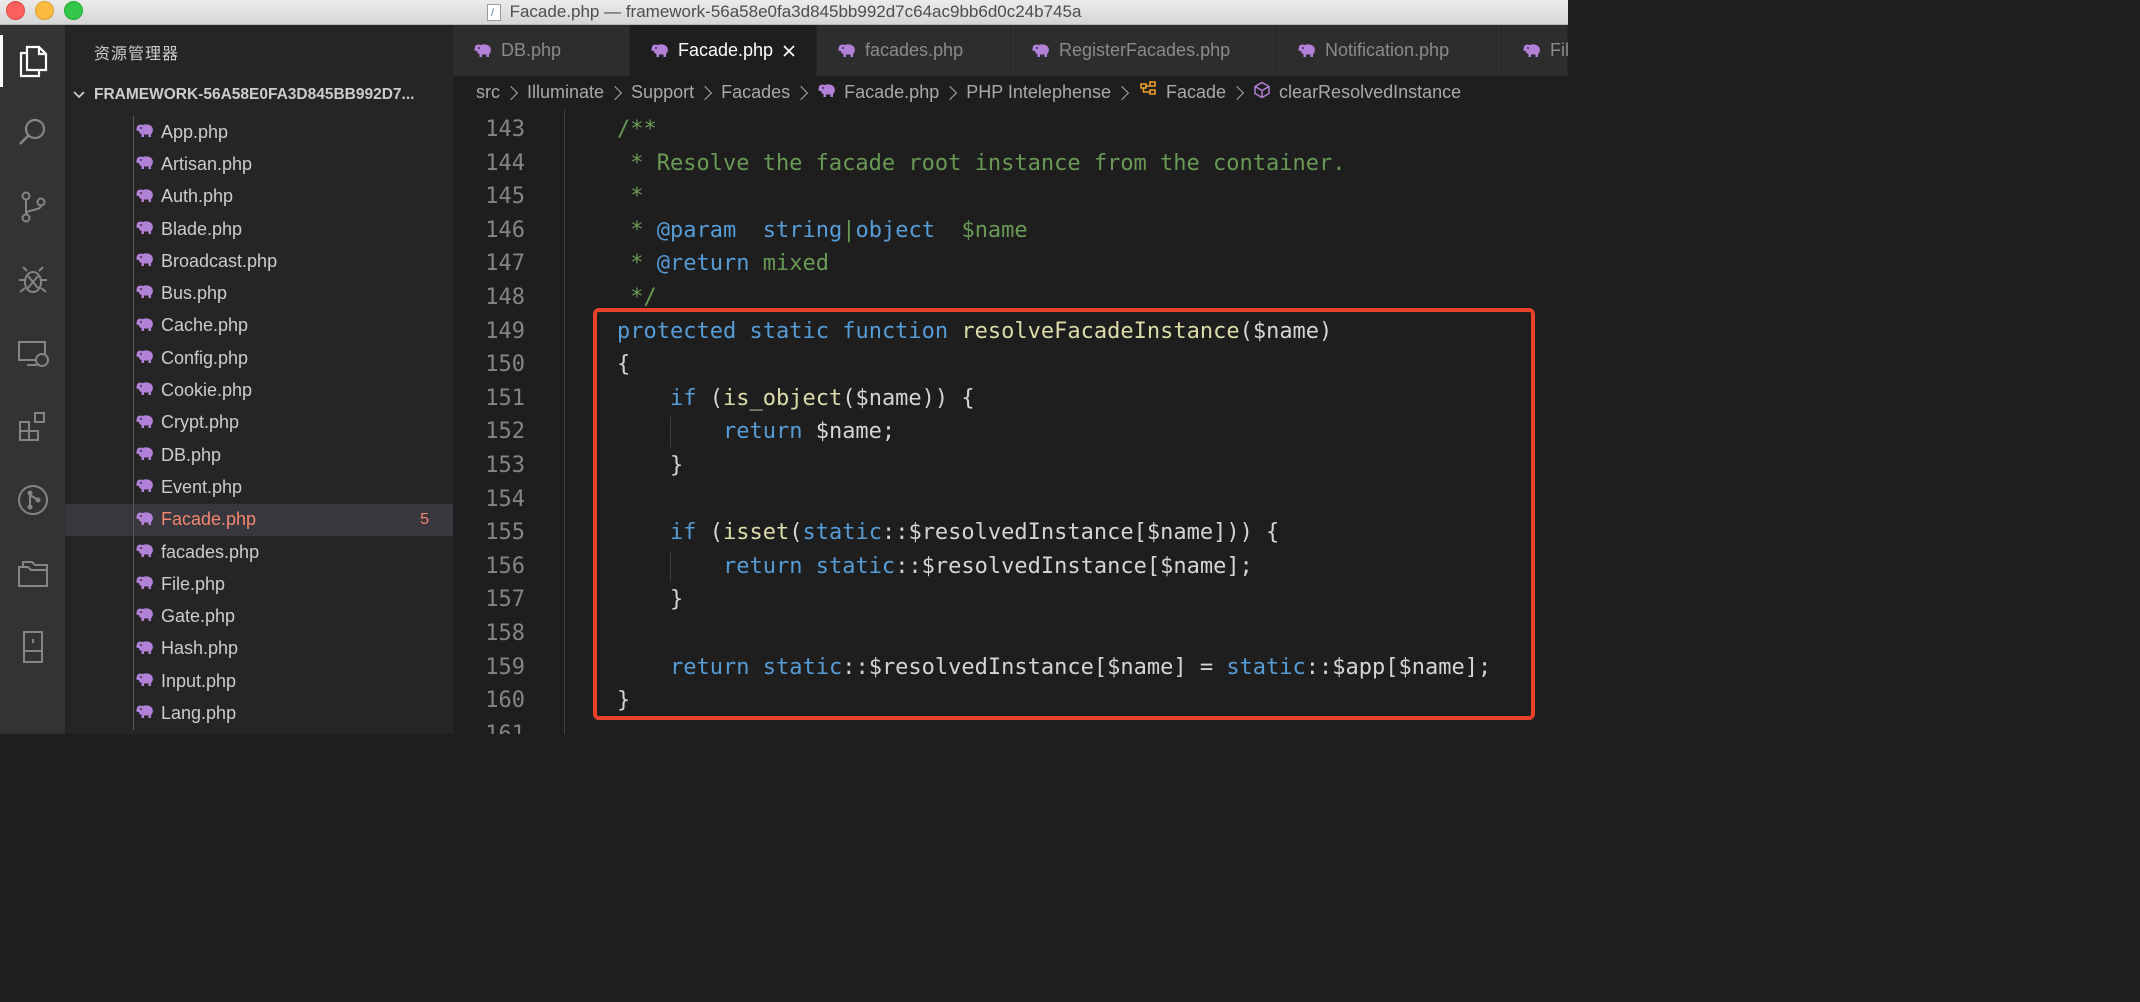 This screenshot has height=1002, width=2140. Describe the element at coordinates (259, 649) in the screenshot. I see `file-tree-item: Hash.php` at that location.